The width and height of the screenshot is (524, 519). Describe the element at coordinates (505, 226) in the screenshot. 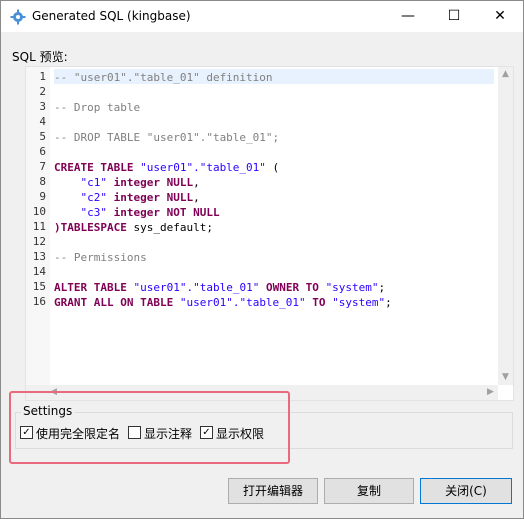

I see `vertical-scrollbar: ▲ ▼` at that location.